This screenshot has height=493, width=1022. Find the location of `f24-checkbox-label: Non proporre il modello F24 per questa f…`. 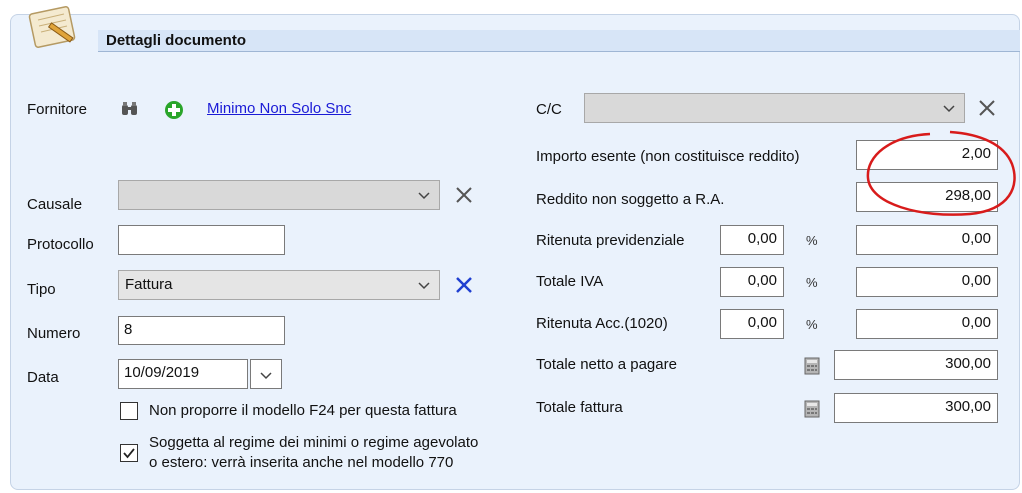

f24-checkbox-label: Non proporre il modello F24 per questa f… is located at coordinates (303, 410).